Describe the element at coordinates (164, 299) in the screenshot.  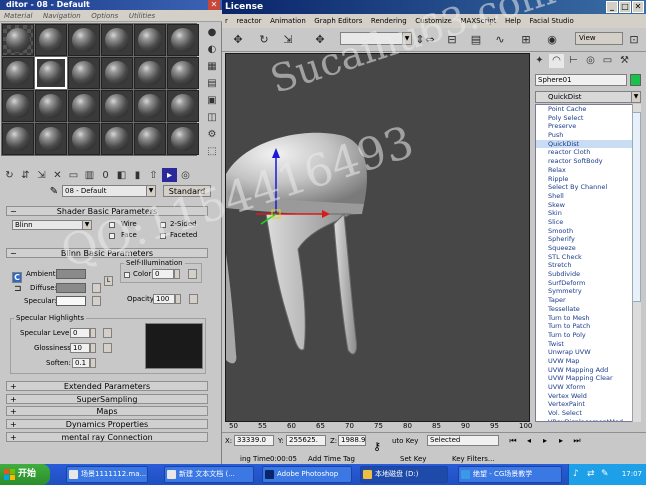
I see `opacity-value-field: 100` at that location.